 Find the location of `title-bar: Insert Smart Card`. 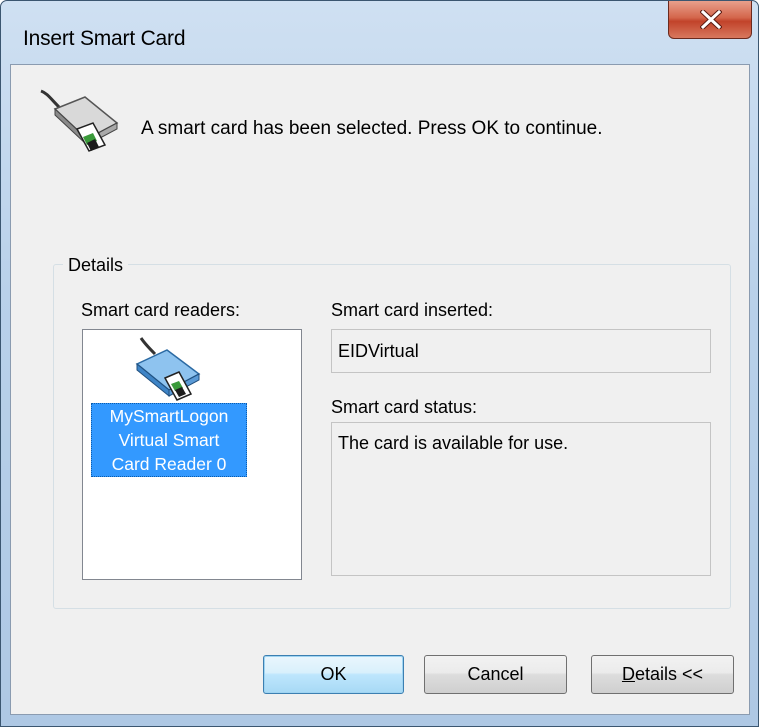

title-bar: Insert Smart Card is located at coordinates (379, 32).